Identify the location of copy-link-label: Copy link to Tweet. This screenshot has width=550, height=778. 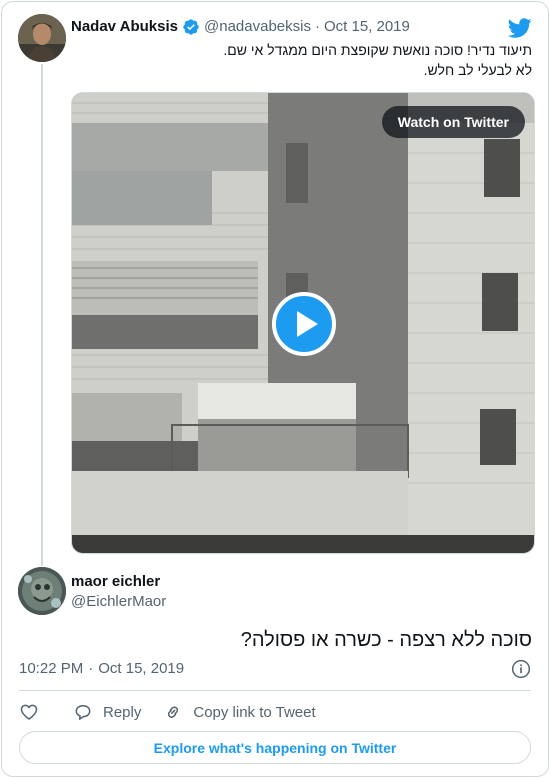
(254, 712).